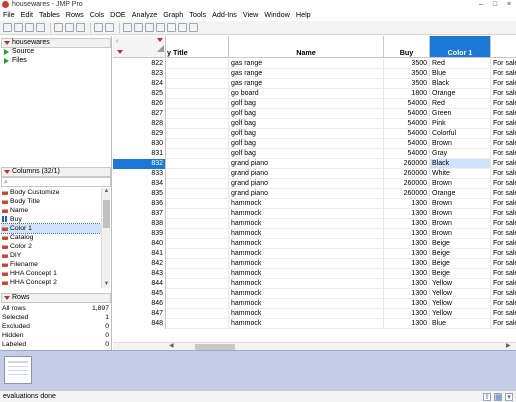 The width and height of the screenshot is (516, 402). What do you see at coordinates (75, 15) in the screenshot?
I see `menu-rows: Rows` at bounding box center [75, 15].